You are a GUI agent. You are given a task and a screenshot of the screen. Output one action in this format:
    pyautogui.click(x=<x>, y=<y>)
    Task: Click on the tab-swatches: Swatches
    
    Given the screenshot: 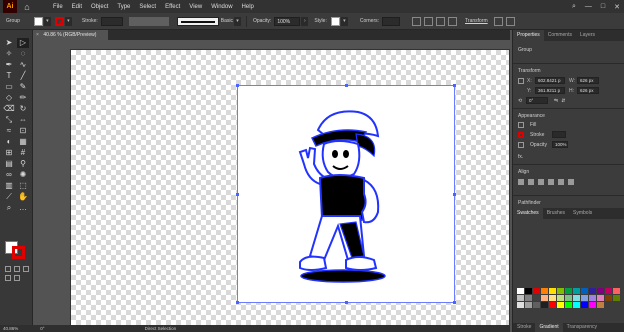 What is the action you would take?
    pyautogui.click(x=528, y=213)
    